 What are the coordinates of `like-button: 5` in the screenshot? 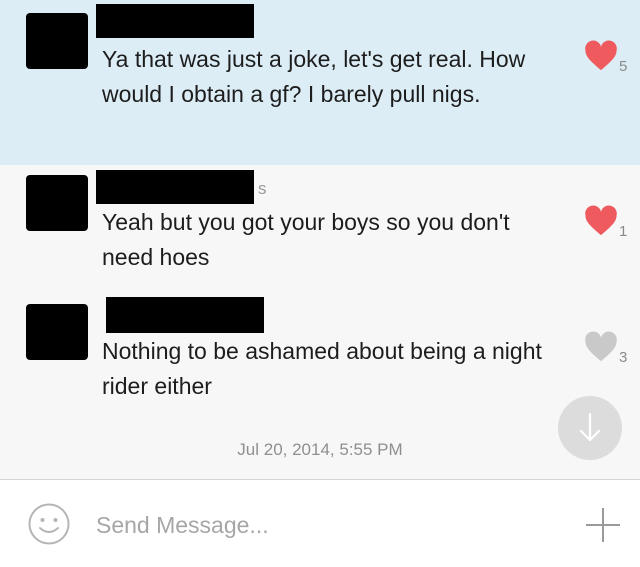 It's located at (609, 60).